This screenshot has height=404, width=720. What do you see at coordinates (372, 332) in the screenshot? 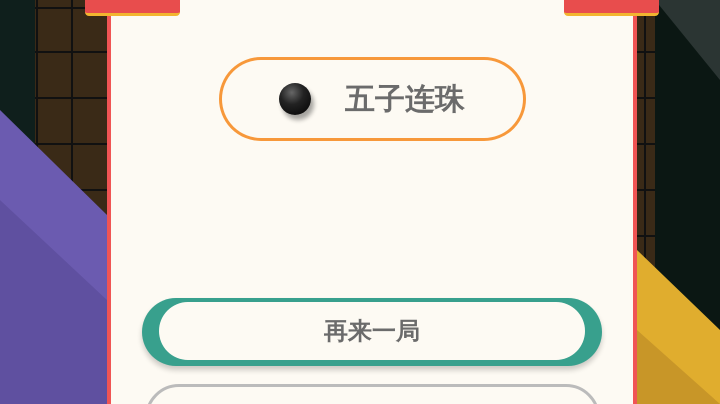
I see `play-again-button: 再来一局` at bounding box center [372, 332].